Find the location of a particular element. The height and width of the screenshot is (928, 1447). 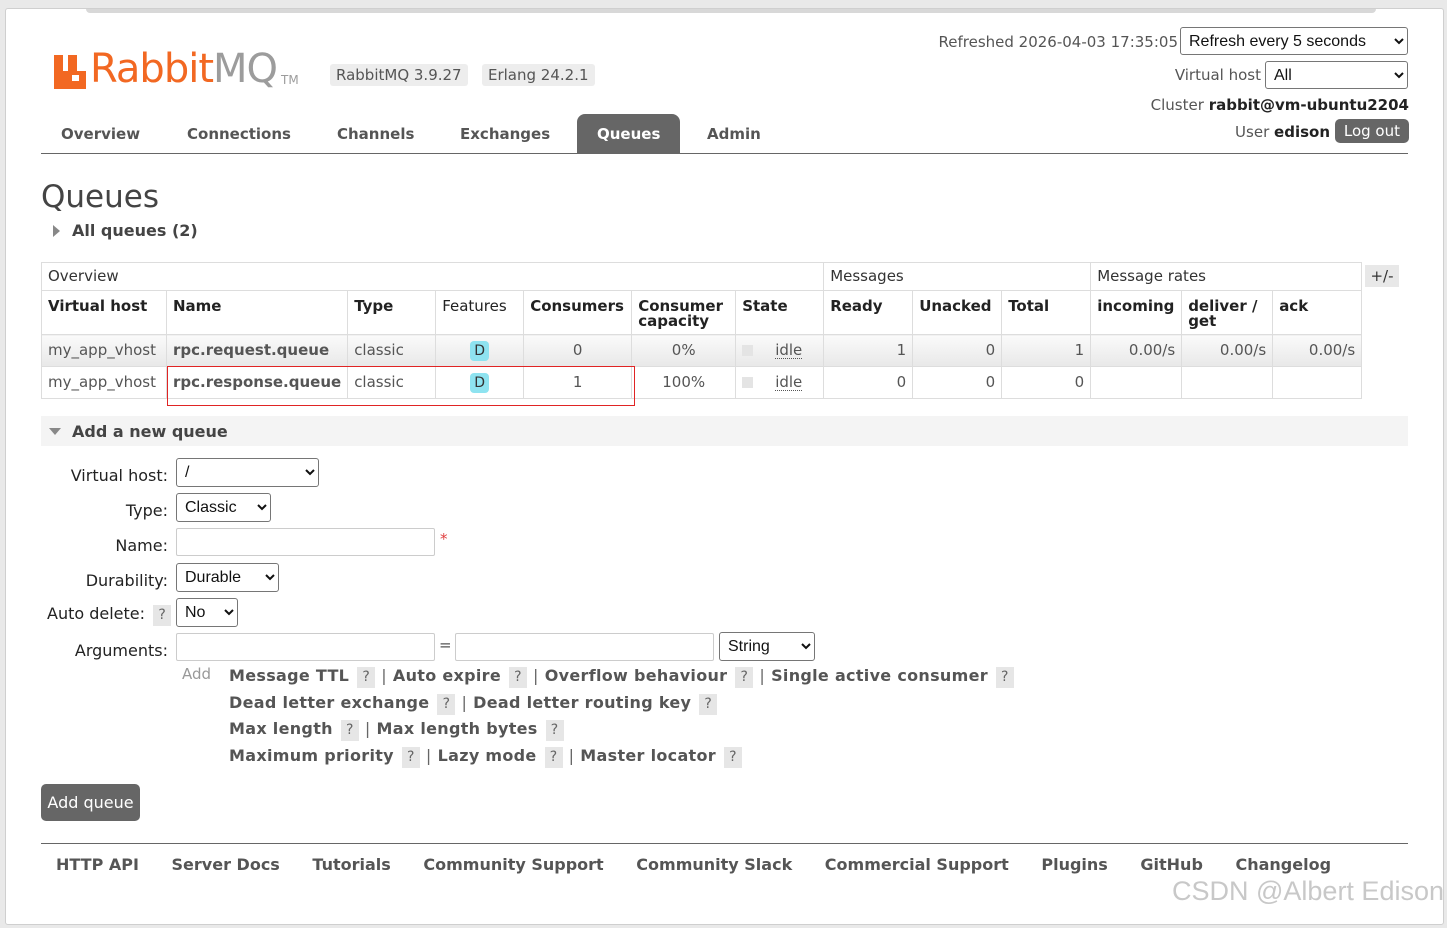

page-title: Queues is located at coordinates (100, 197).